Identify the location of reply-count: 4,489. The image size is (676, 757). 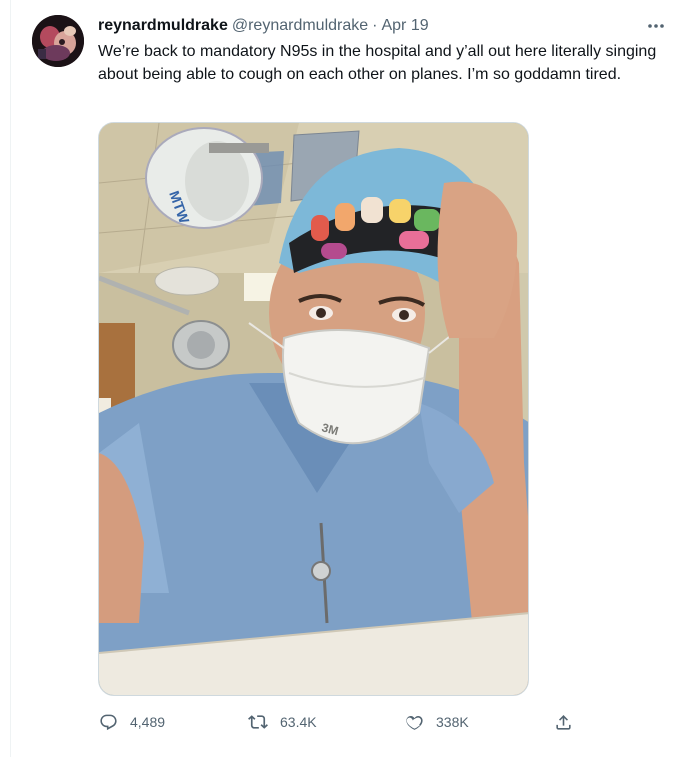
(148, 722).